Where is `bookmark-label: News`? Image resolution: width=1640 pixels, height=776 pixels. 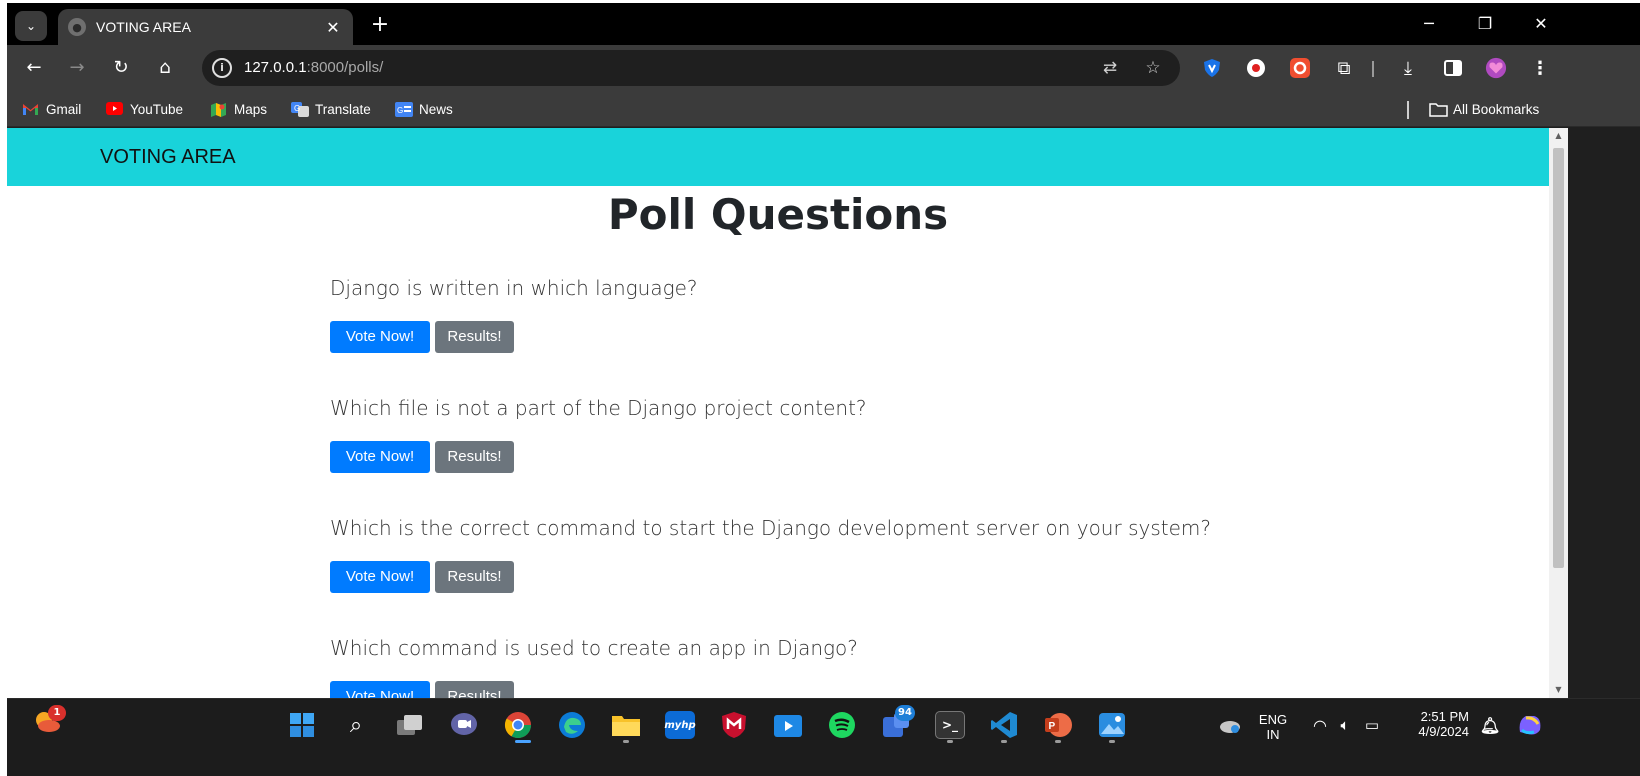 bookmark-label: News is located at coordinates (436, 109).